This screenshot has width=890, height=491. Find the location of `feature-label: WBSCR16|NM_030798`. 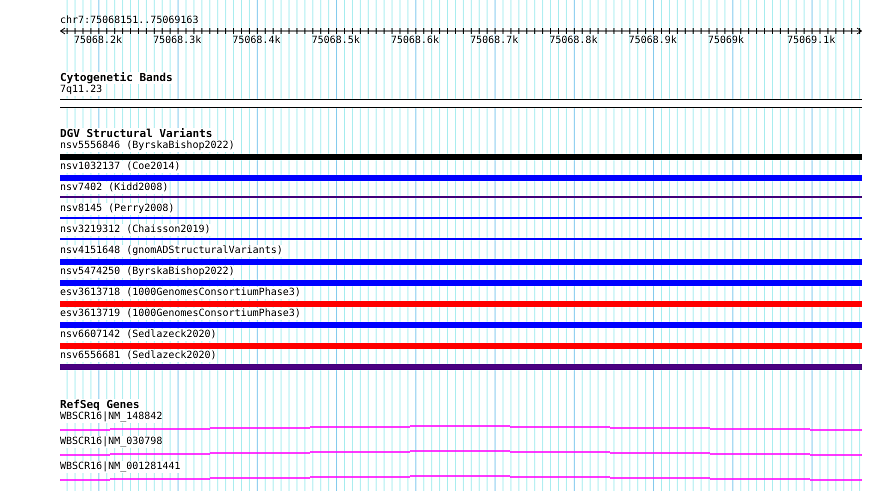

feature-label: WBSCR16|NM_030798 is located at coordinates (111, 442).